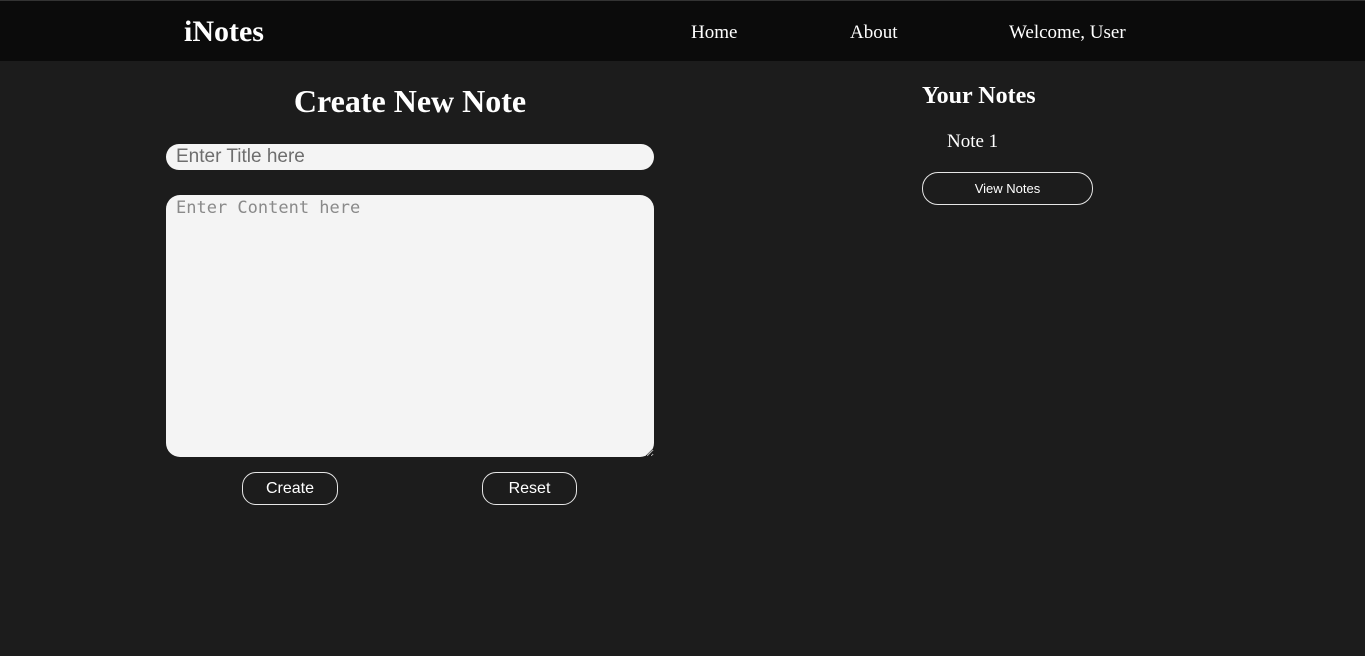 This screenshot has height=656, width=1365. Describe the element at coordinates (410, 326) in the screenshot. I see `note-content-textarea` at that location.